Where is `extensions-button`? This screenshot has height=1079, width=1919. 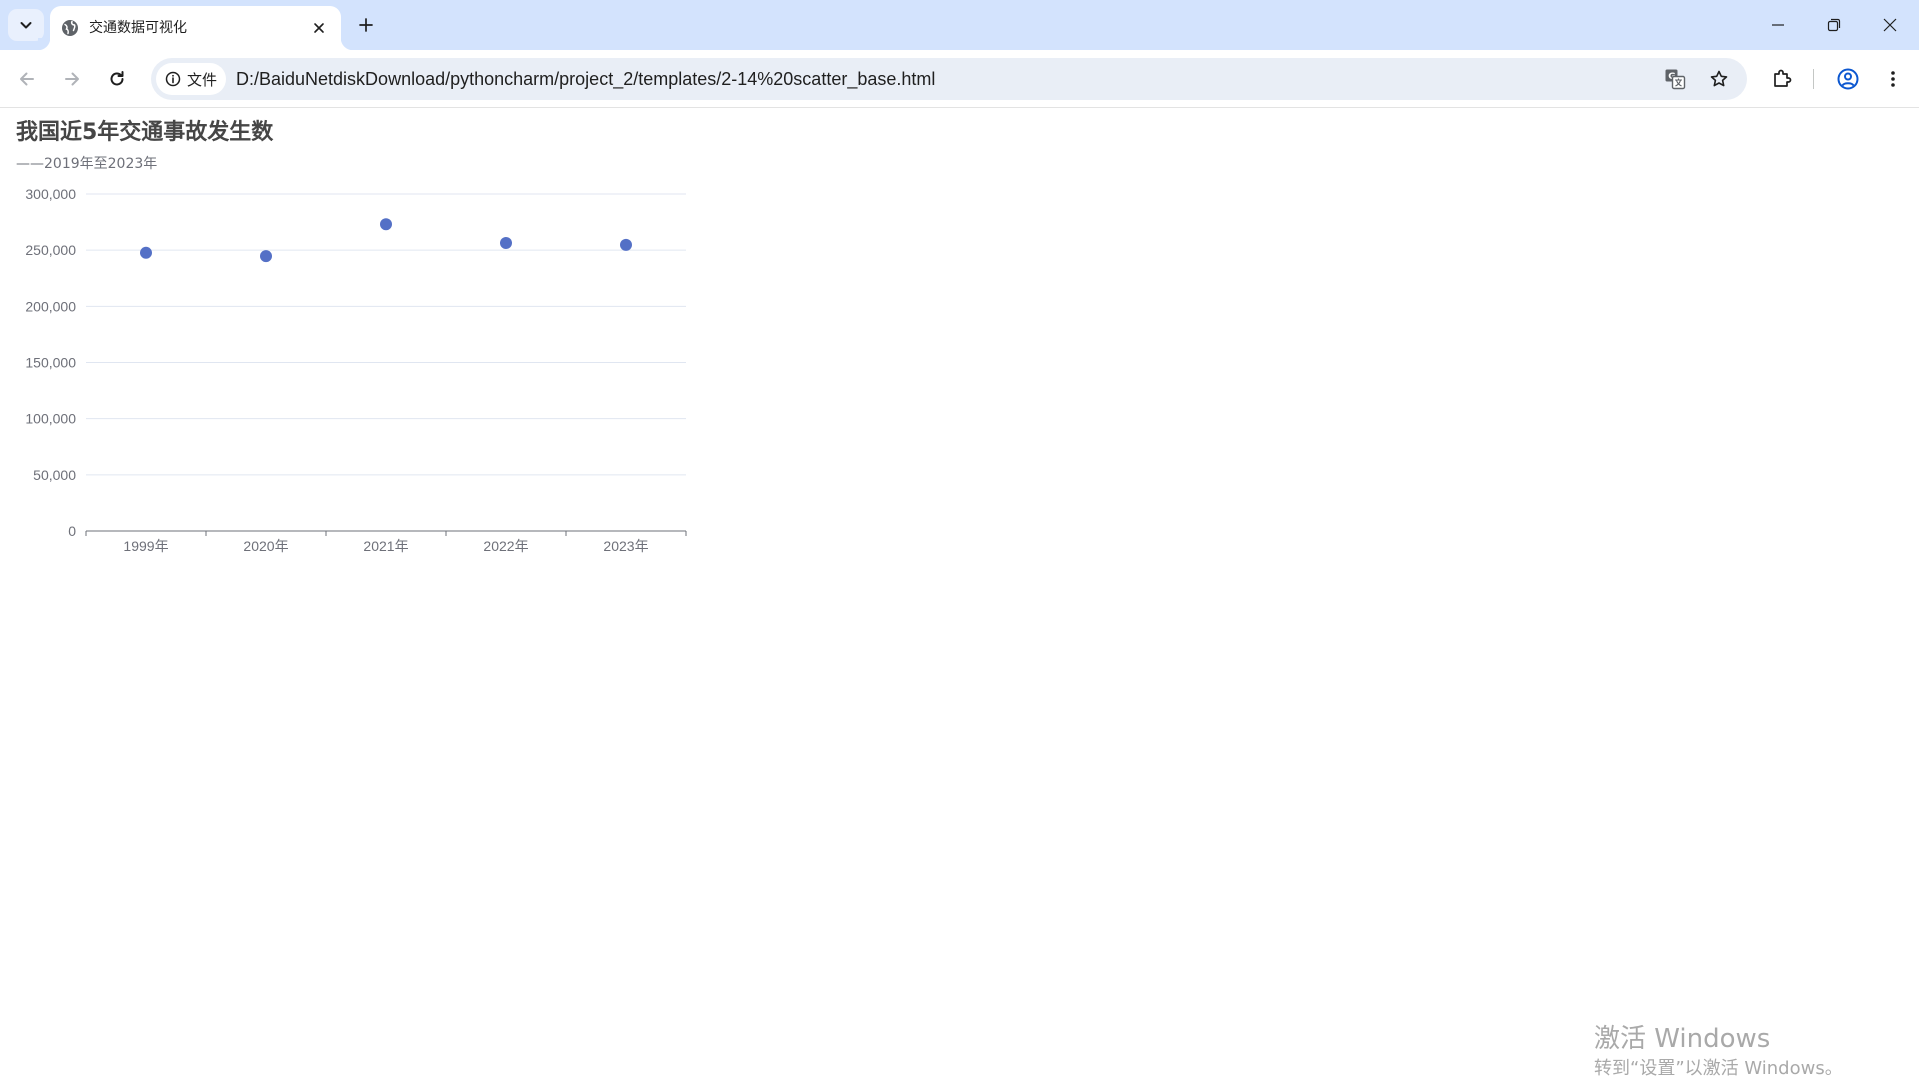 extensions-button is located at coordinates (1782, 79).